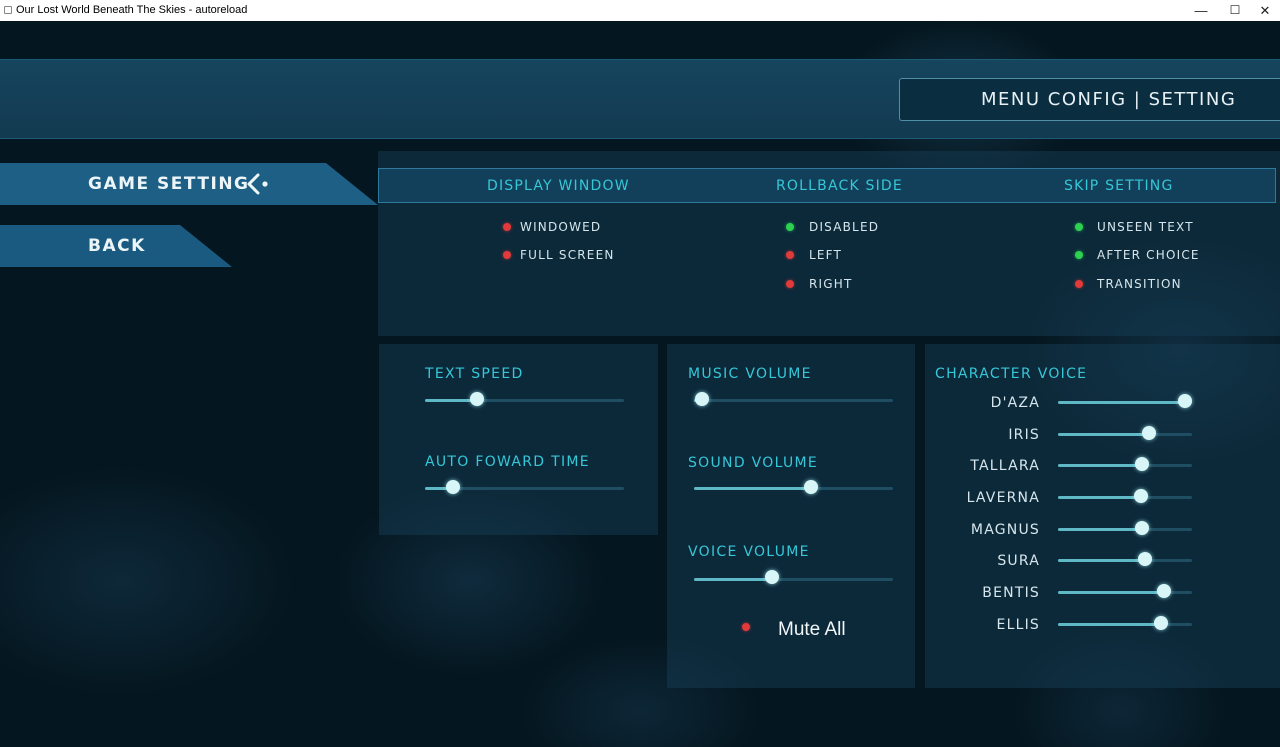  What do you see at coordinates (701, 399) in the screenshot?
I see `music-volume-knob` at bounding box center [701, 399].